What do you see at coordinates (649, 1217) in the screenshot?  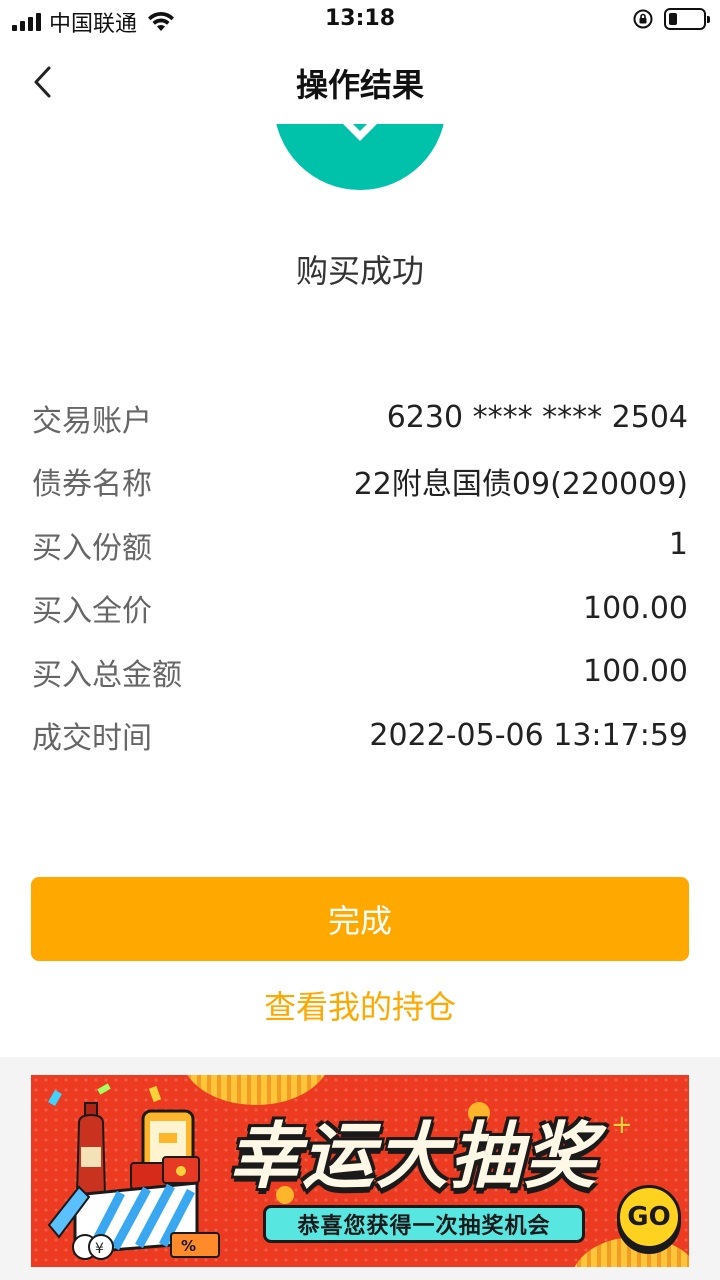 I see `go-button: GO` at bounding box center [649, 1217].